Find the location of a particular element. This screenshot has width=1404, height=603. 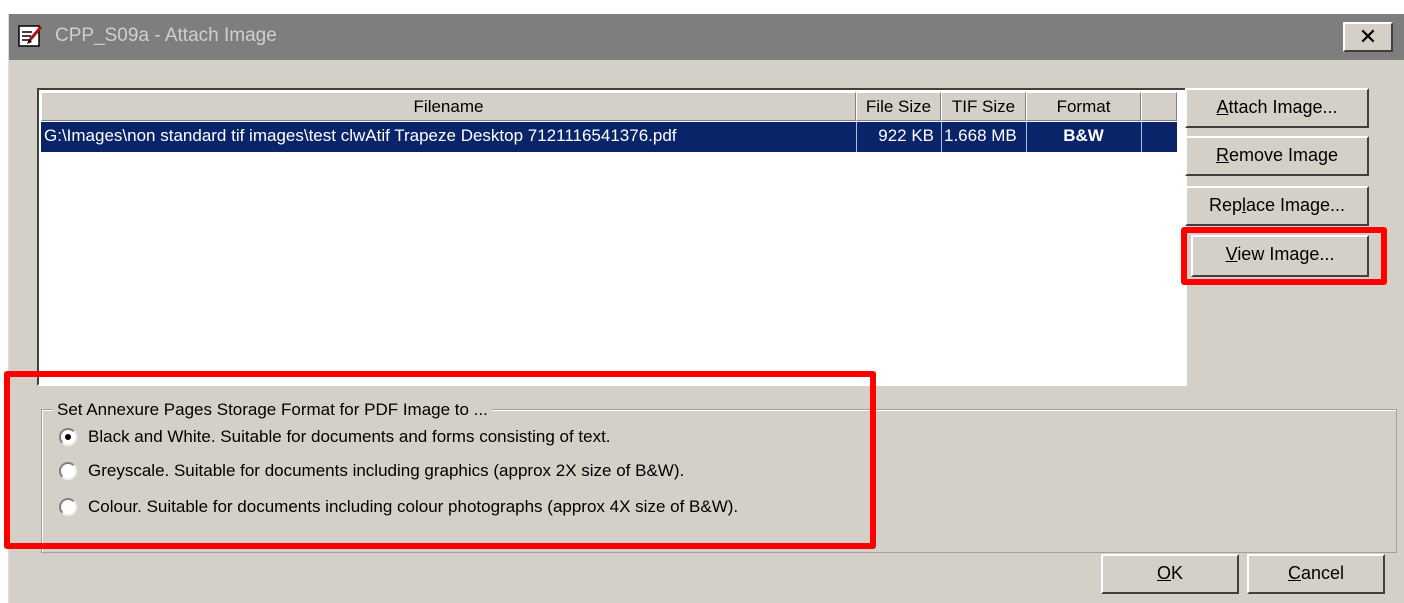

column-header-format: Format is located at coordinates (1083, 106).